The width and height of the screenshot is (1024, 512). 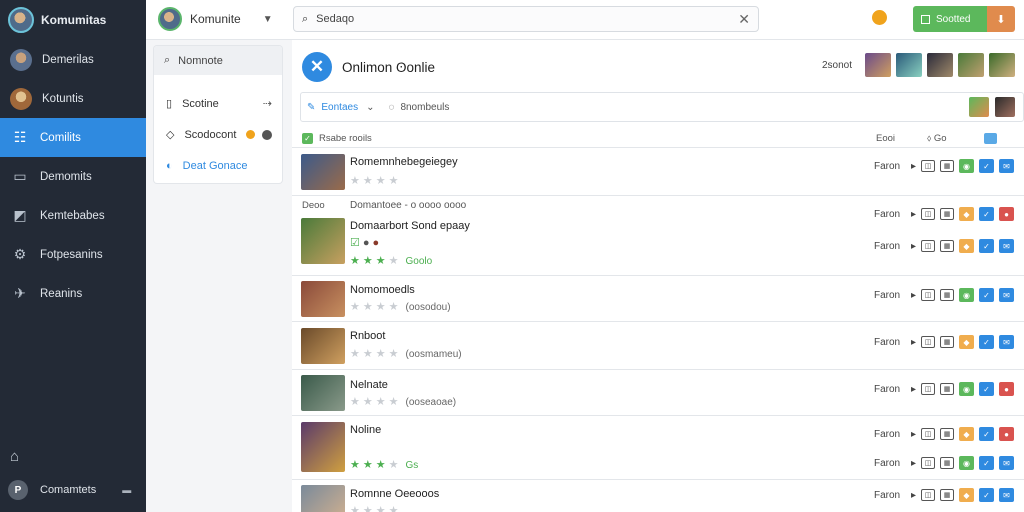 What do you see at coordinates (218, 134) in the screenshot?
I see `panel-item-scodocont: ◇ Scodocont` at bounding box center [218, 134].